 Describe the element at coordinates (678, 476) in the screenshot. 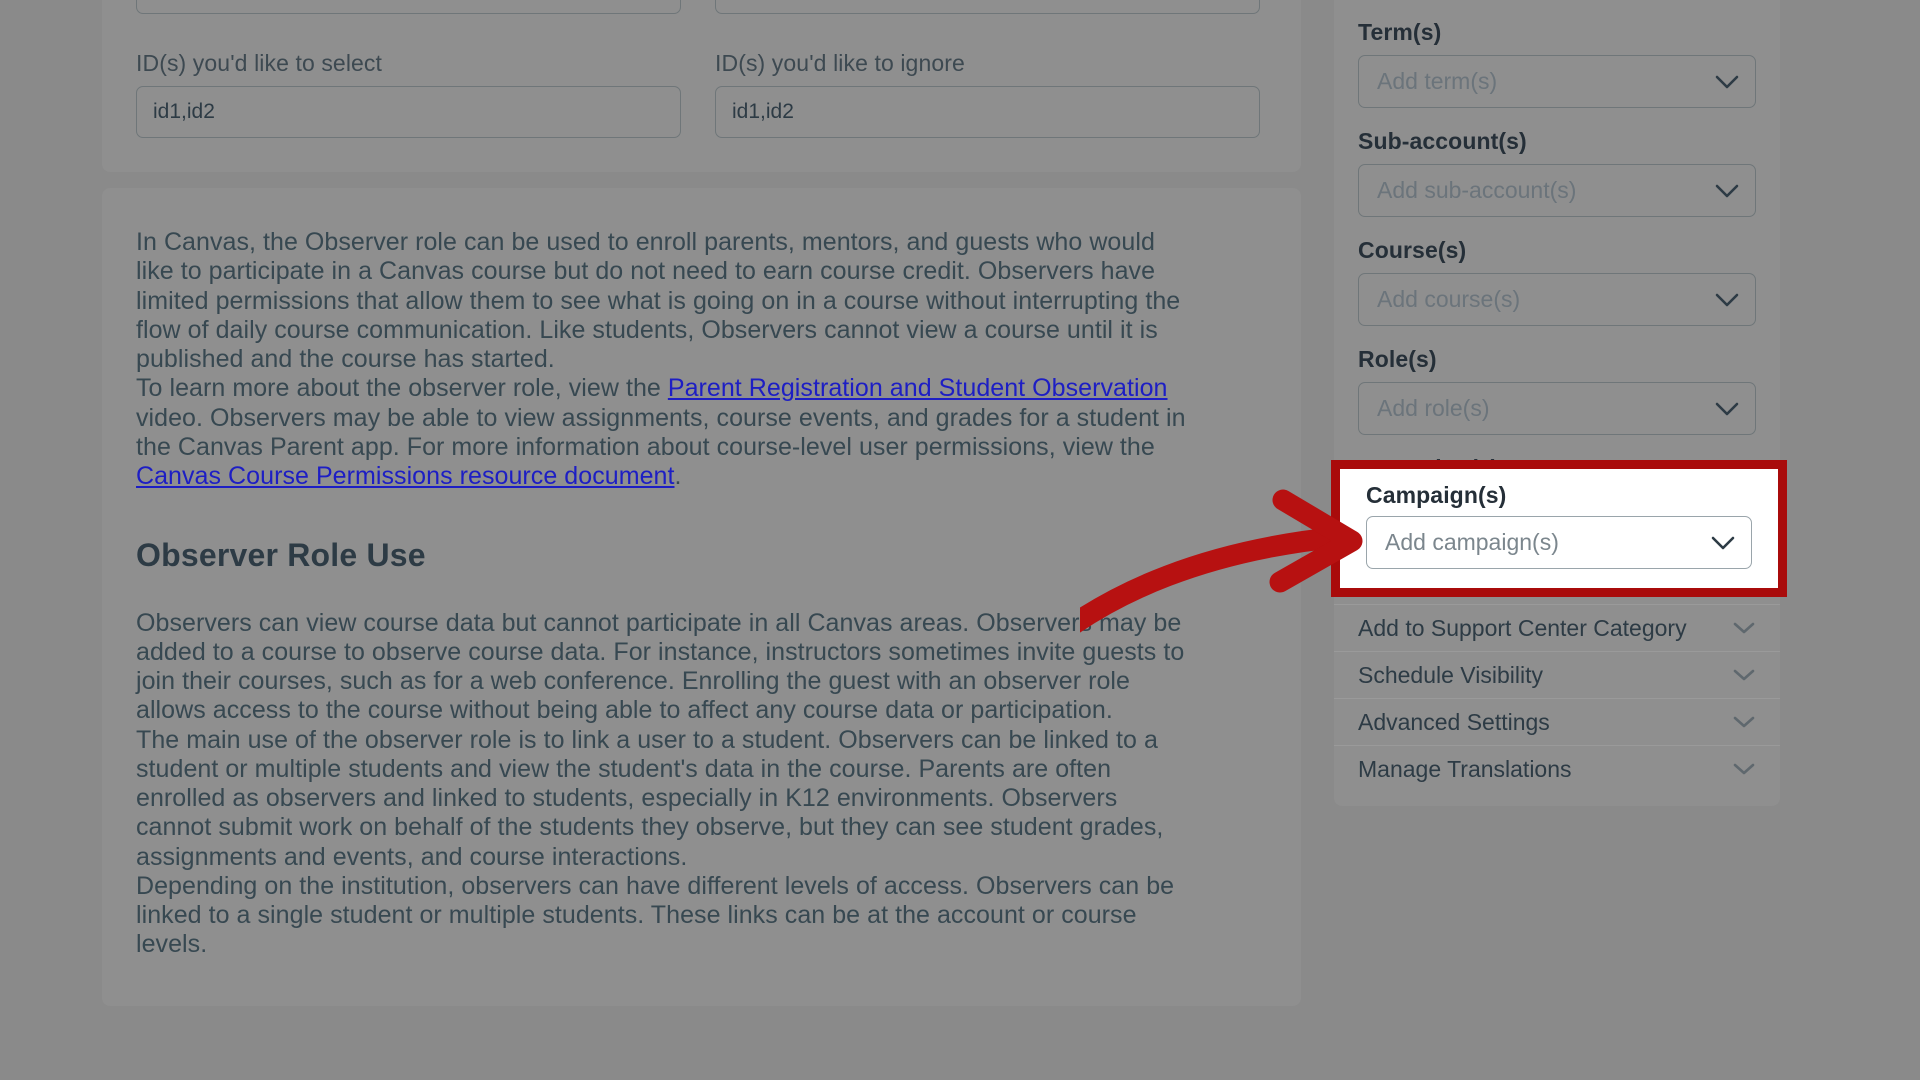

I see `article-text-after-link-2: .` at that location.